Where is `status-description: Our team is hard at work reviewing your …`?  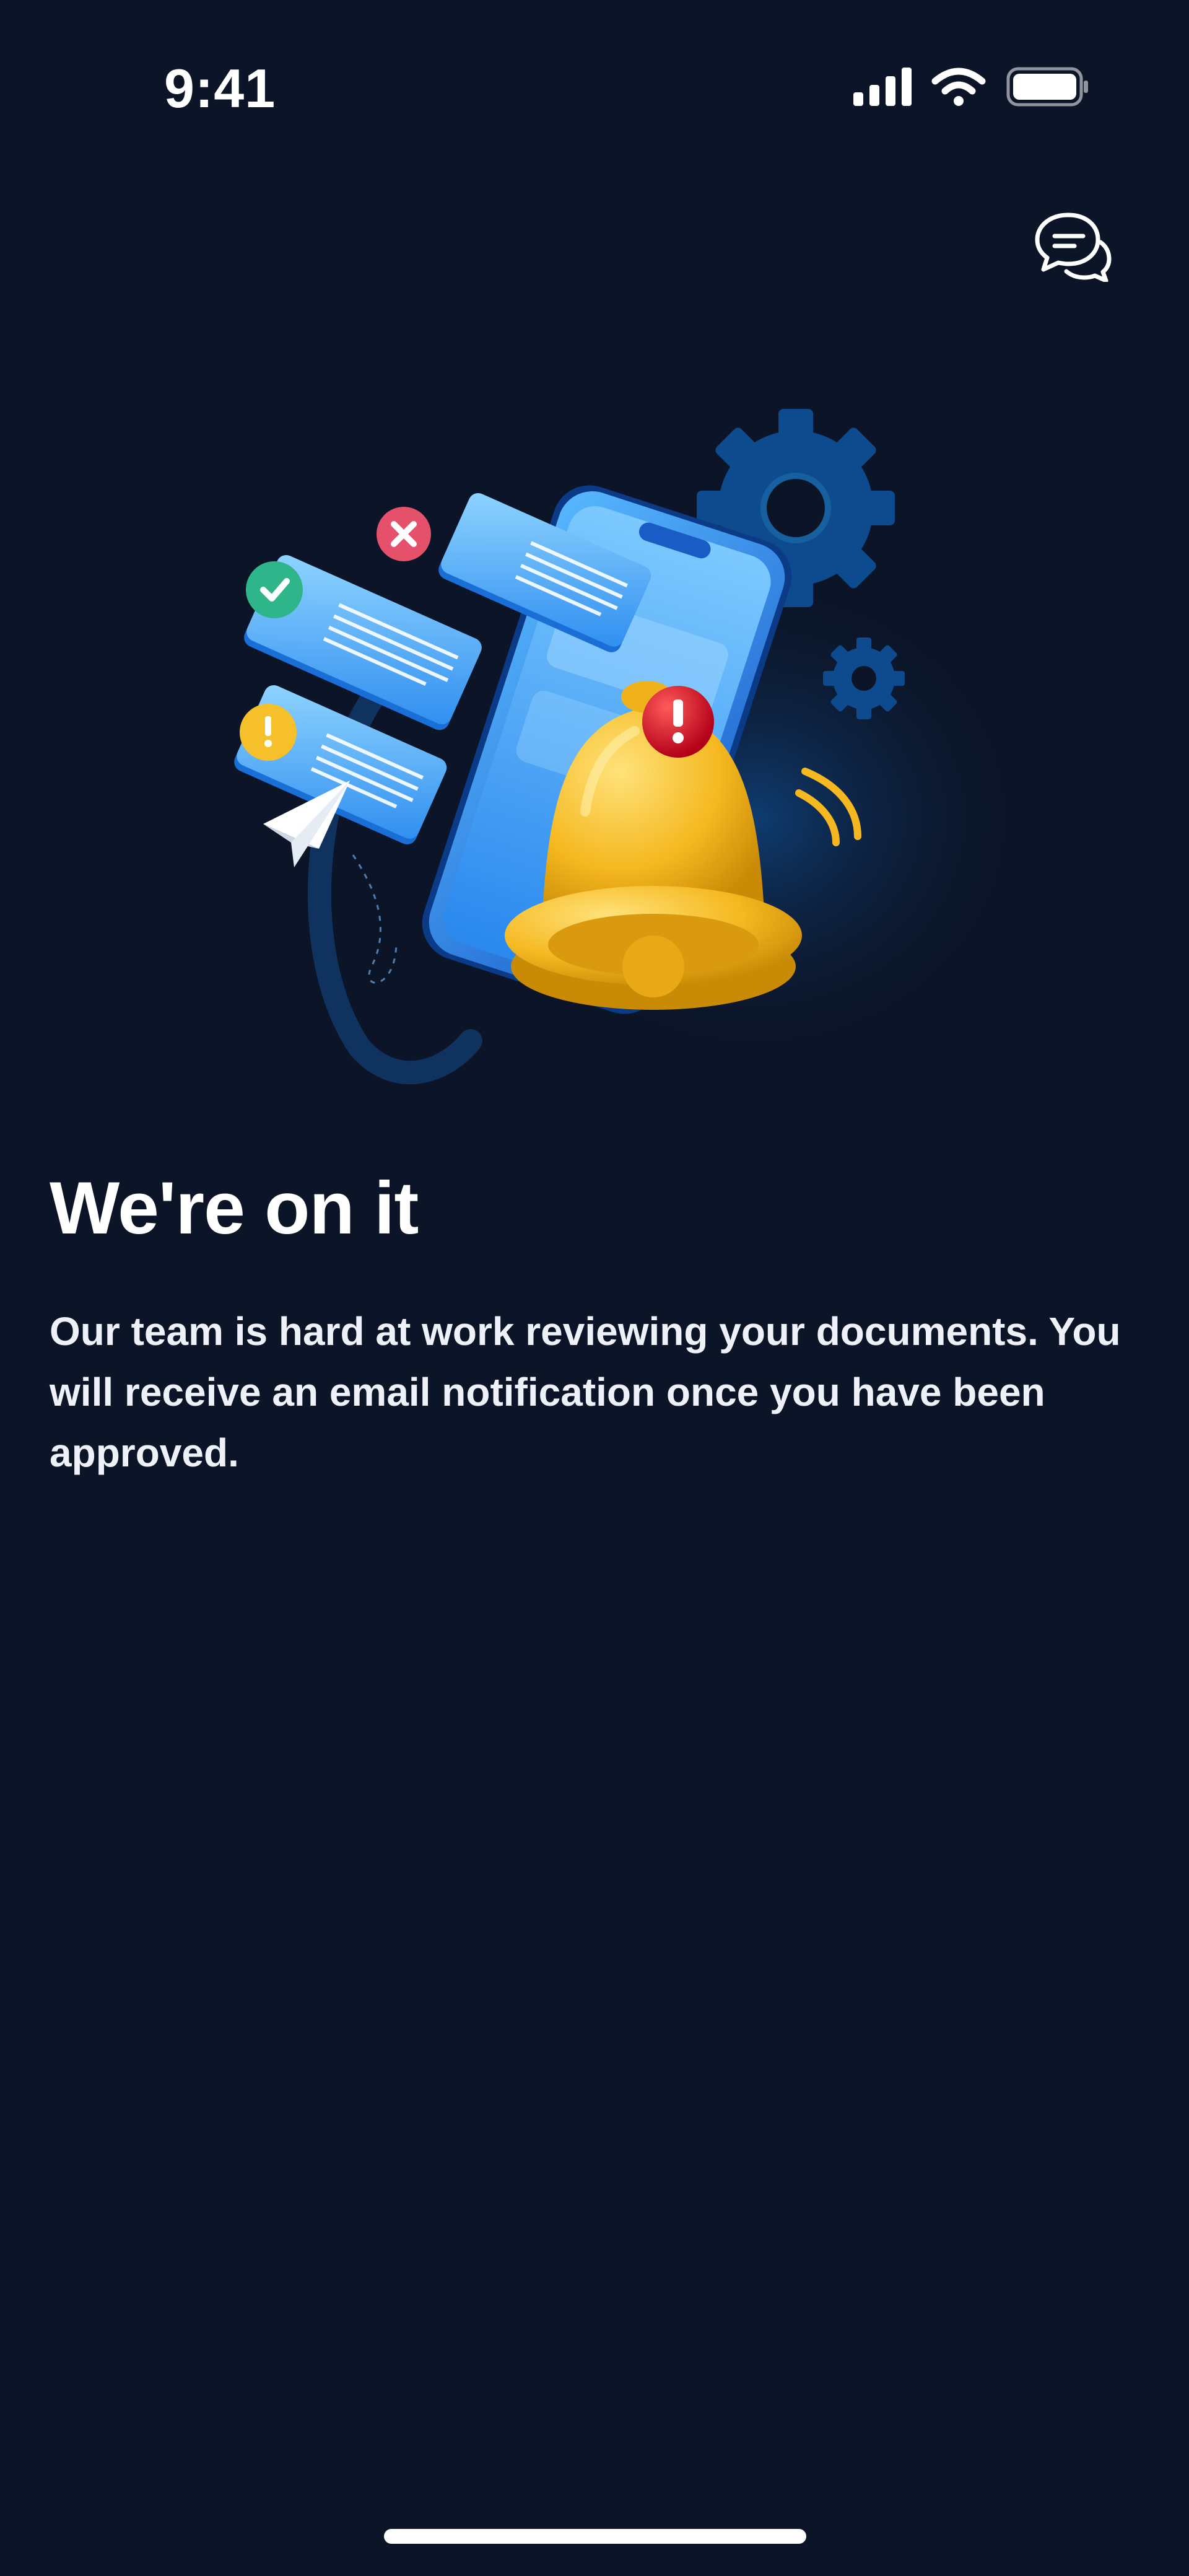 status-description: Our team is hard at work reviewing your … is located at coordinates (585, 1392).